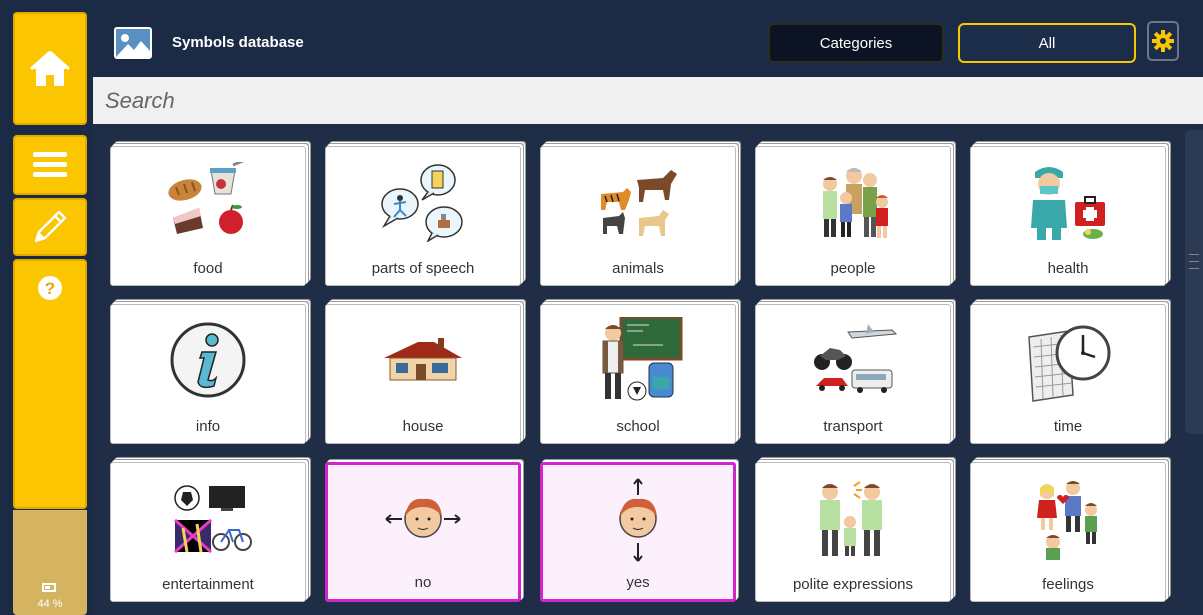 This screenshot has height=615, width=1203. Describe the element at coordinates (423, 426) in the screenshot. I see `tile-label: house` at that location.